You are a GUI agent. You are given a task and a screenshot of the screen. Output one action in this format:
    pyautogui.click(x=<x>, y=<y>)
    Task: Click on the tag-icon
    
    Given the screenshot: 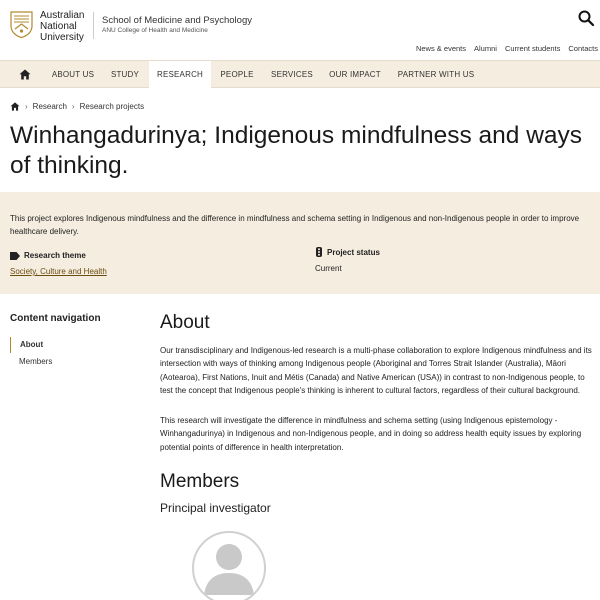 What is the action you would take?
    pyautogui.click(x=15, y=255)
    